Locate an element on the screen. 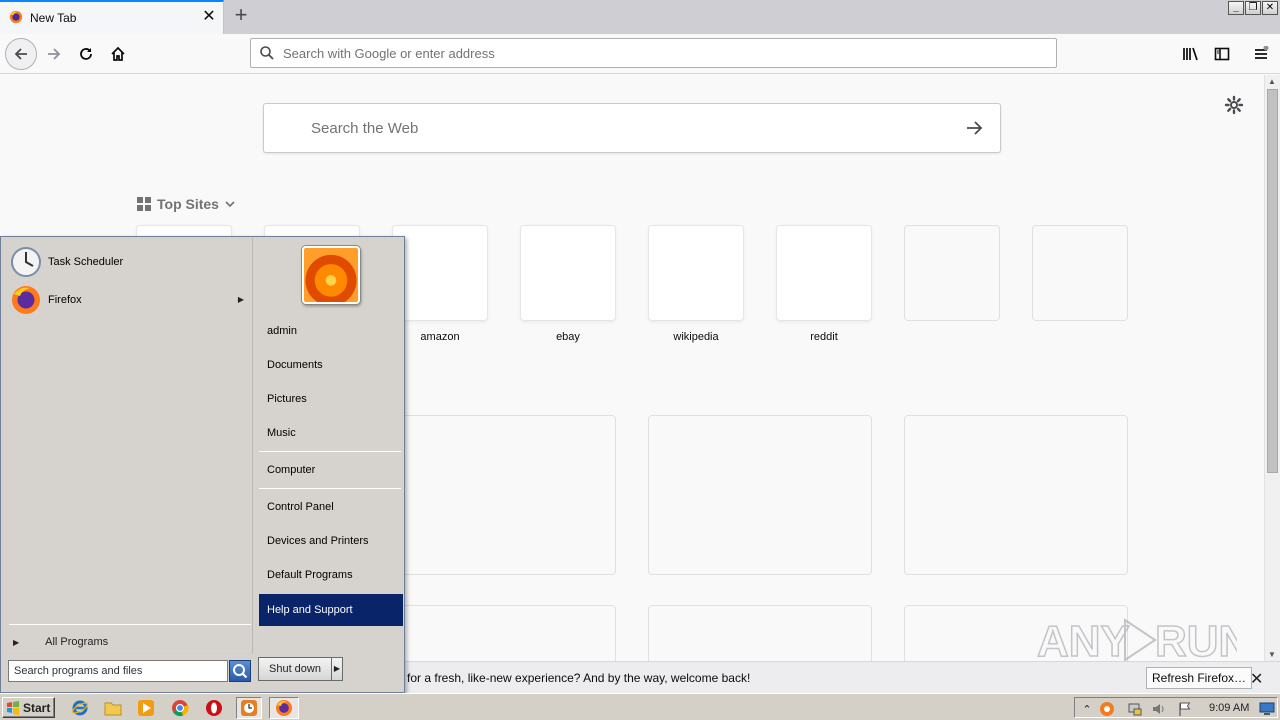 This screenshot has height=720, width=1280. navigation-toolbar: Search with Google or enter address is located at coordinates (640, 54).